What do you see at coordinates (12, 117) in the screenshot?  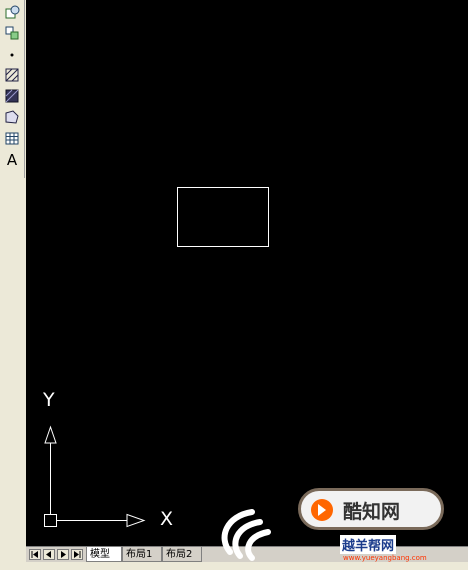 I see `region-icon` at bounding box center [12, 117].